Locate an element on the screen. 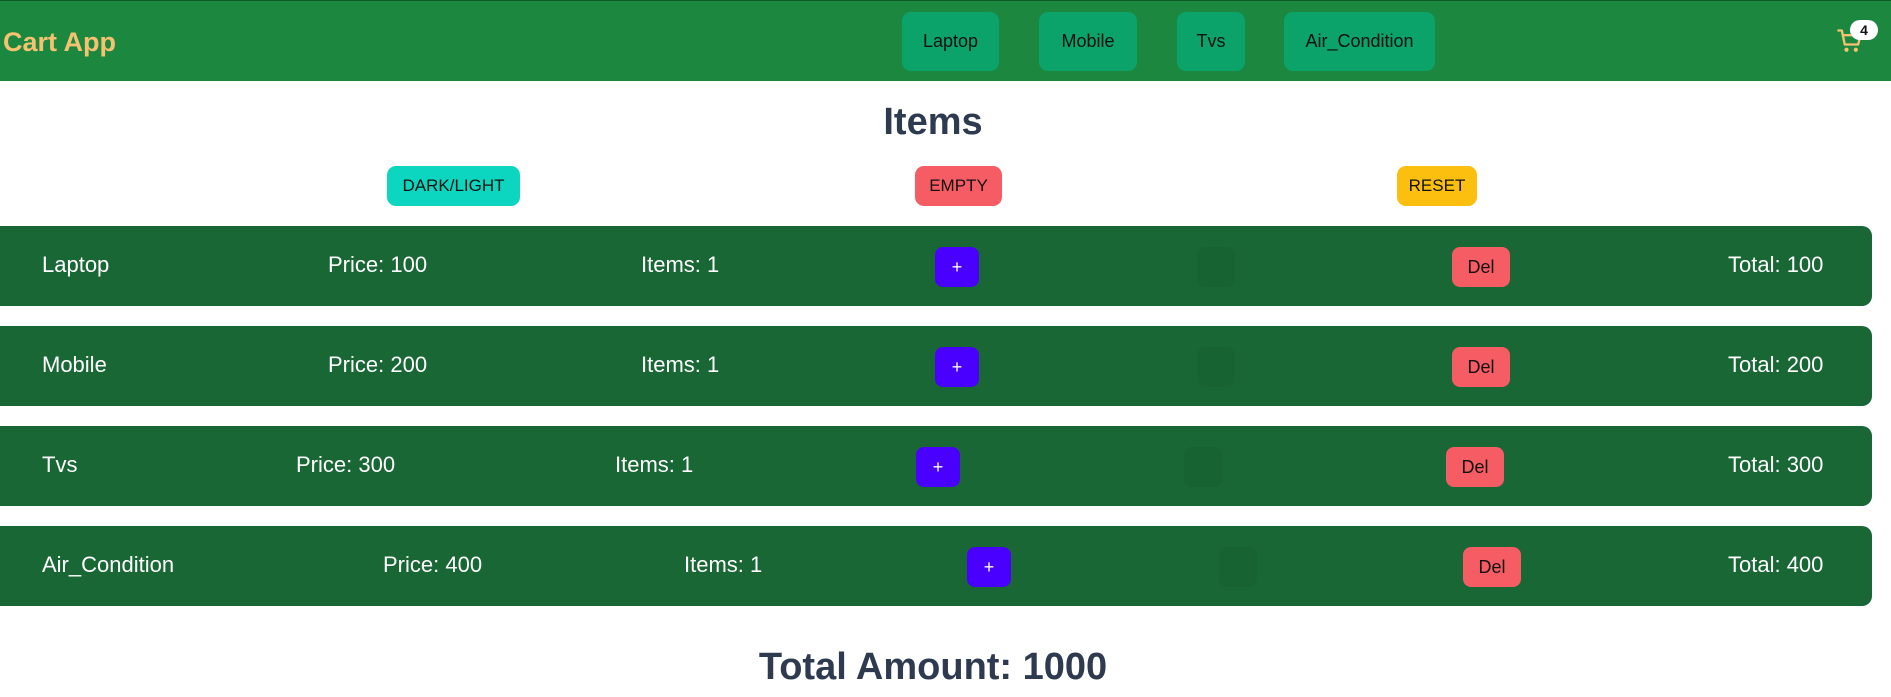  item-name: Laptop is located at coordinates (76, 264).